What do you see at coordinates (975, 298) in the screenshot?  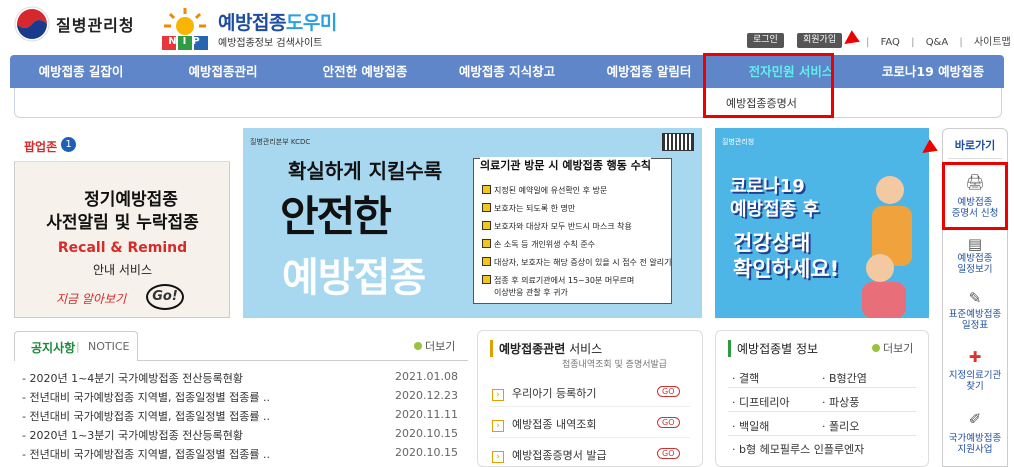 I see `syringe-icon: ✎` at bounding box center [975, 298].